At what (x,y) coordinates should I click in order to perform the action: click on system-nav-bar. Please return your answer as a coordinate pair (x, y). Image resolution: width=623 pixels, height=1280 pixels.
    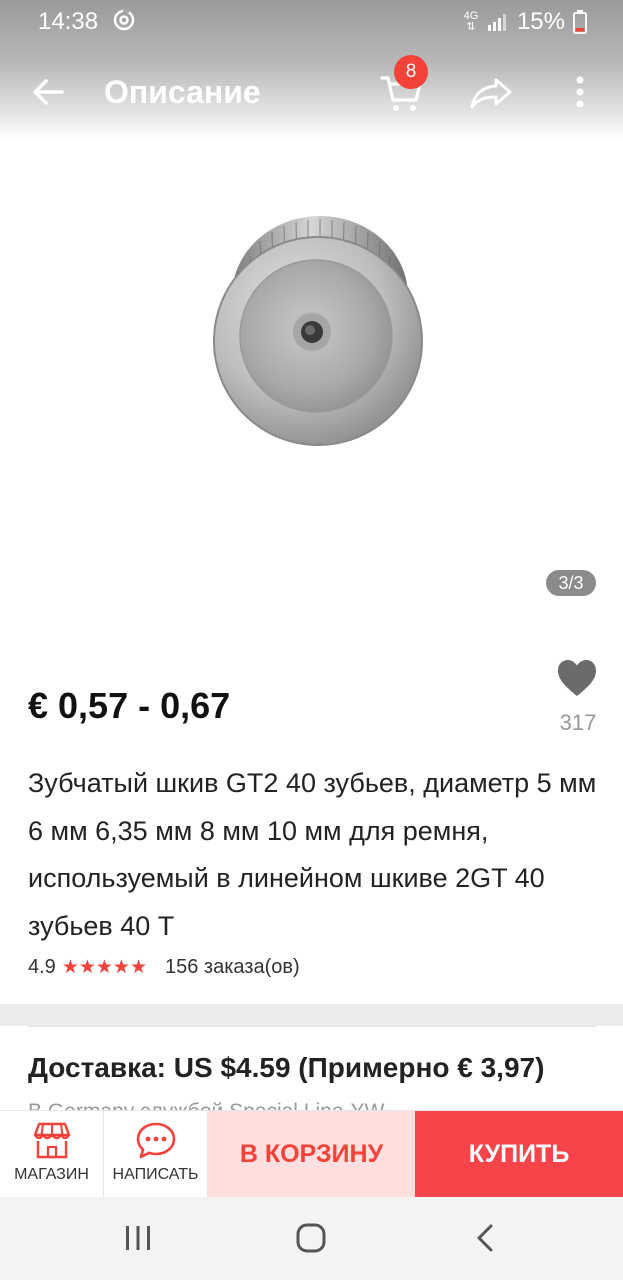
    Looking at the image, I should click on (311, 1238).